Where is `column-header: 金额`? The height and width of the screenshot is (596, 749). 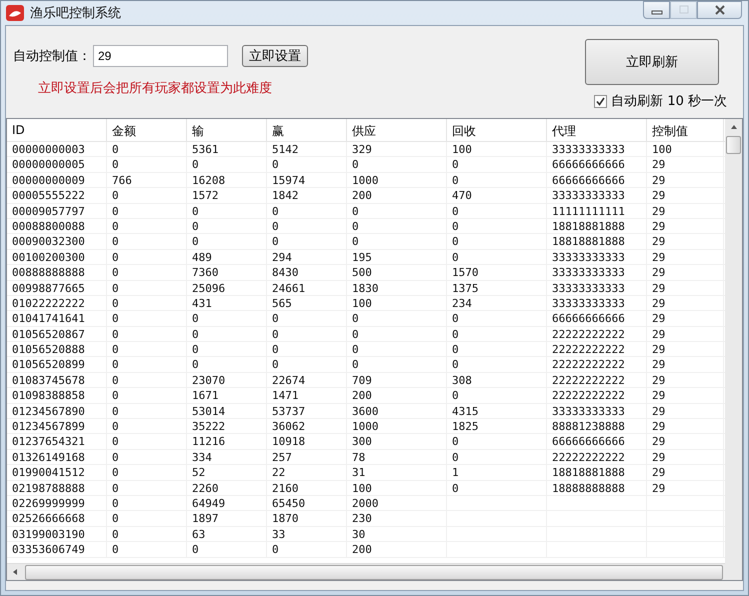
column-header: 金额 is located at coordinates (147, 130).